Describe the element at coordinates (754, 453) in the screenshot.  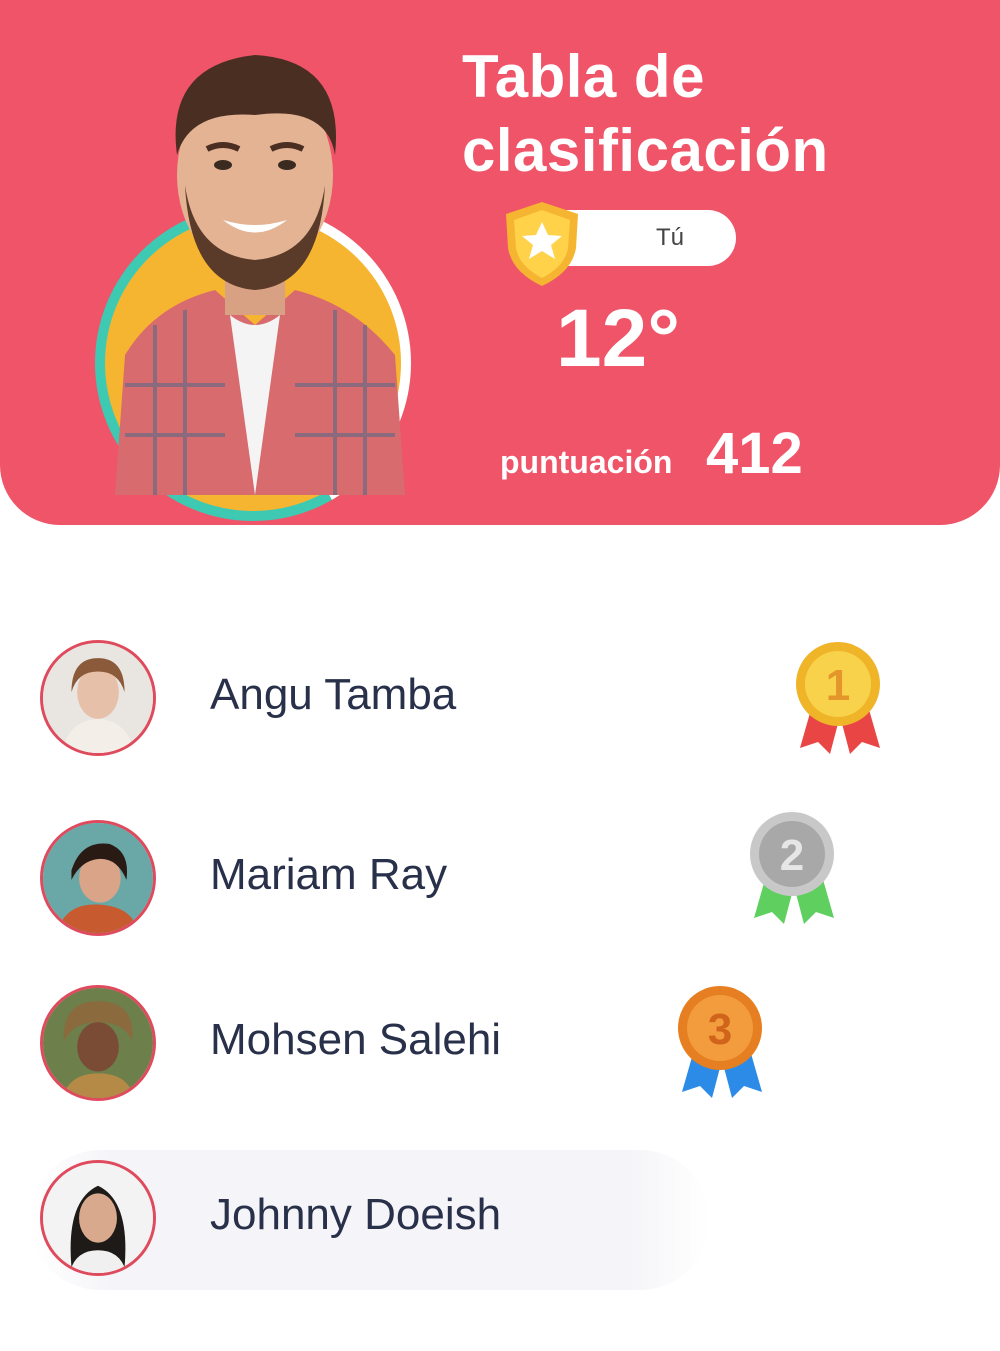
I see `score-value: 412` at that location.